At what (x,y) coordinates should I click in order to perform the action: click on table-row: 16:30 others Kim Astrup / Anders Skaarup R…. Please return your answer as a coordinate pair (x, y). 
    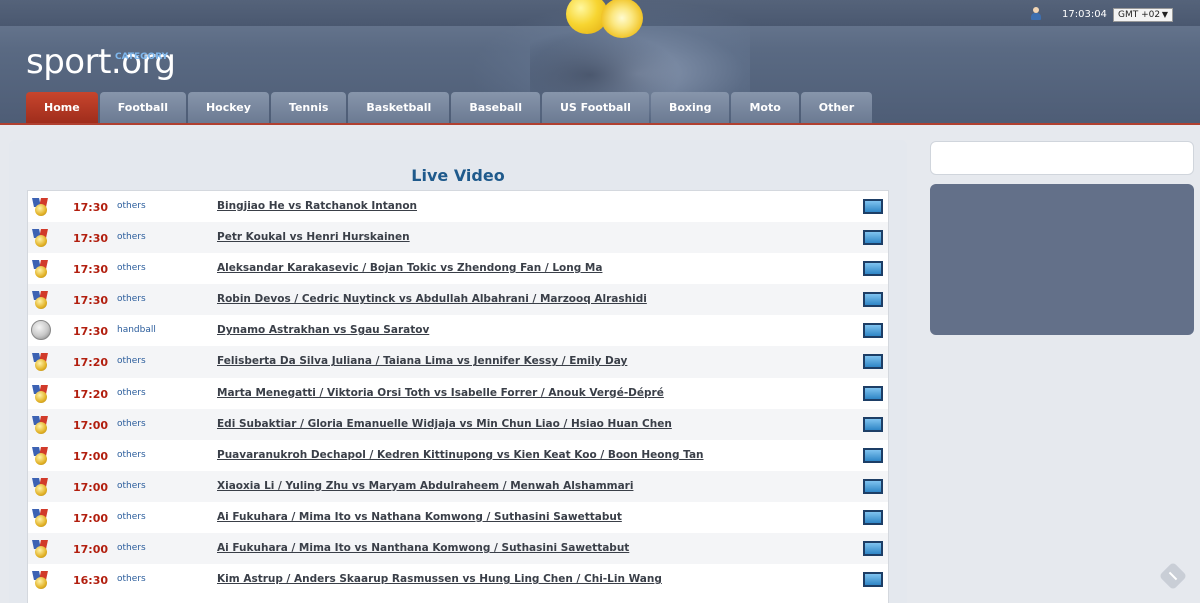
    Looking at the image, I should click on (458, 579).